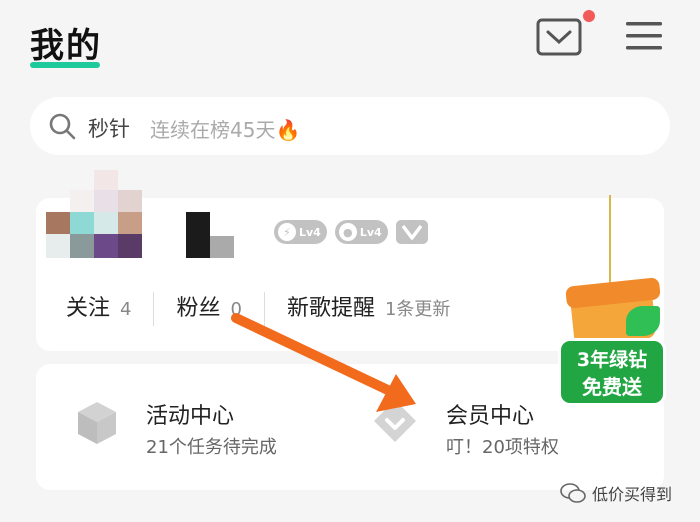 This screenshot has width=700, height=522. What do you see at coordinates (62, 126) in the screenshot?
I see `search-icon` at bounding box center [62, 126].